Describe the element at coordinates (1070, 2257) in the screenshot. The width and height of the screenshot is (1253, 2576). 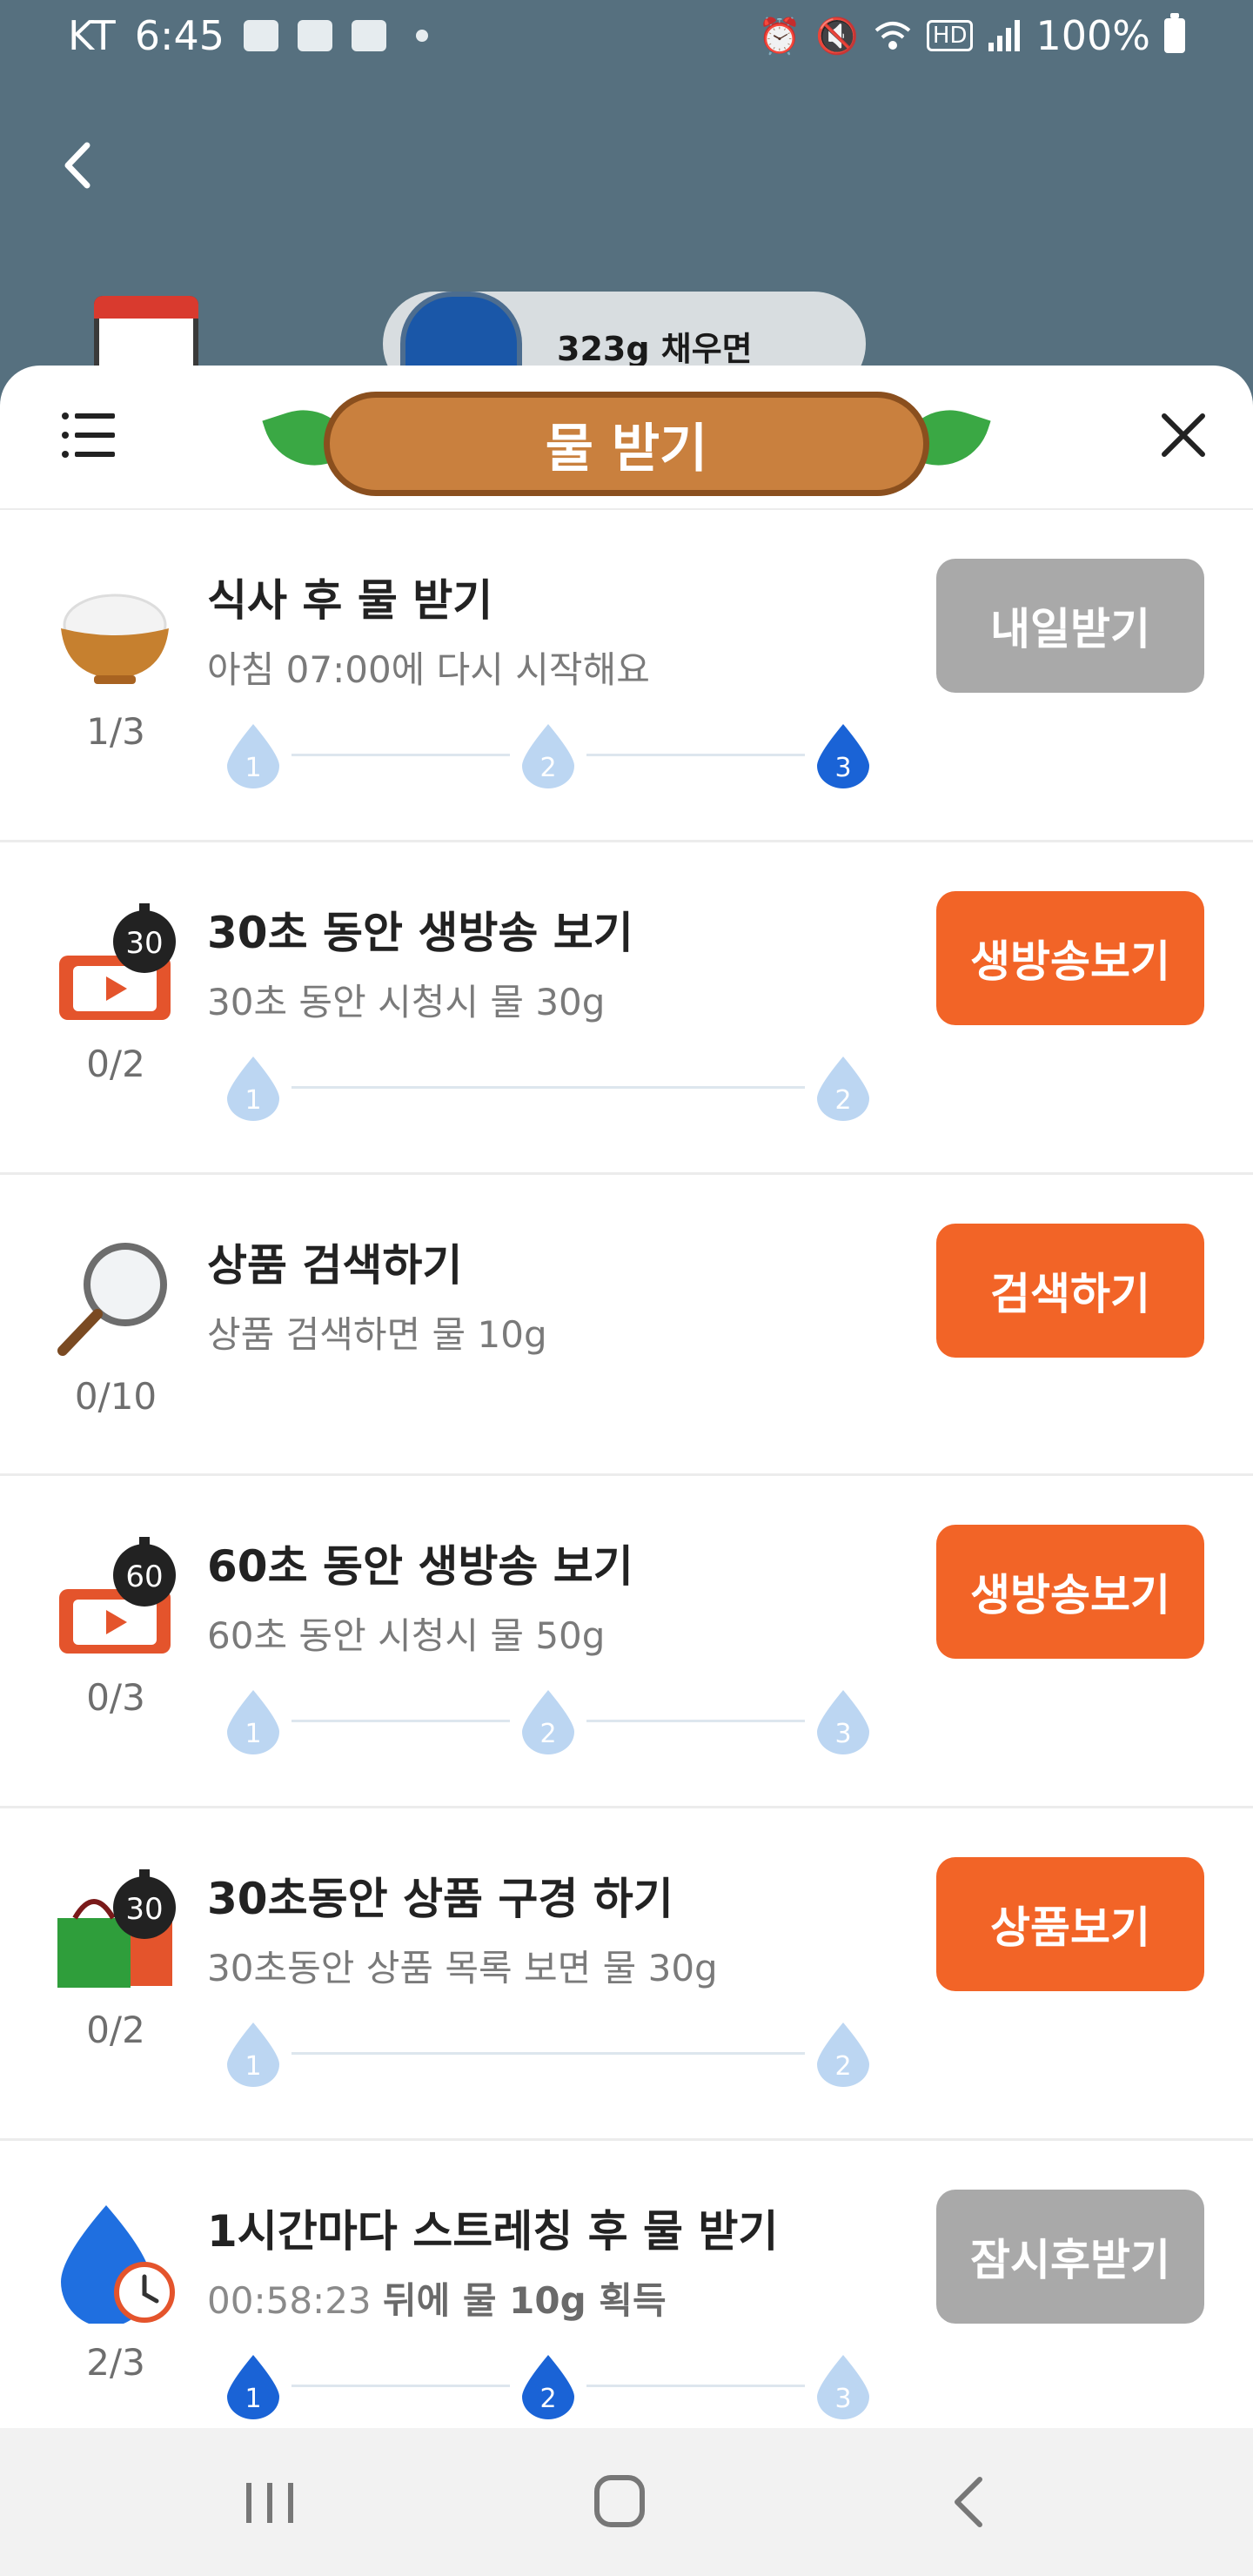
I see `later-button: 잠시후받기` at that location.